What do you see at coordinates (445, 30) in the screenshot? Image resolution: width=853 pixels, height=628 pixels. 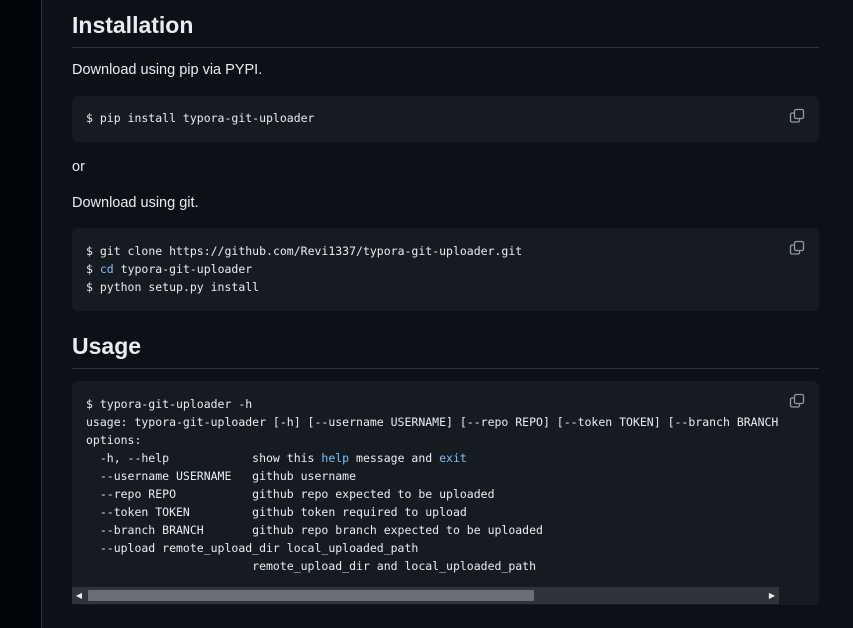 I see `installation-heading: Installation` at bounding box center [445, 30].